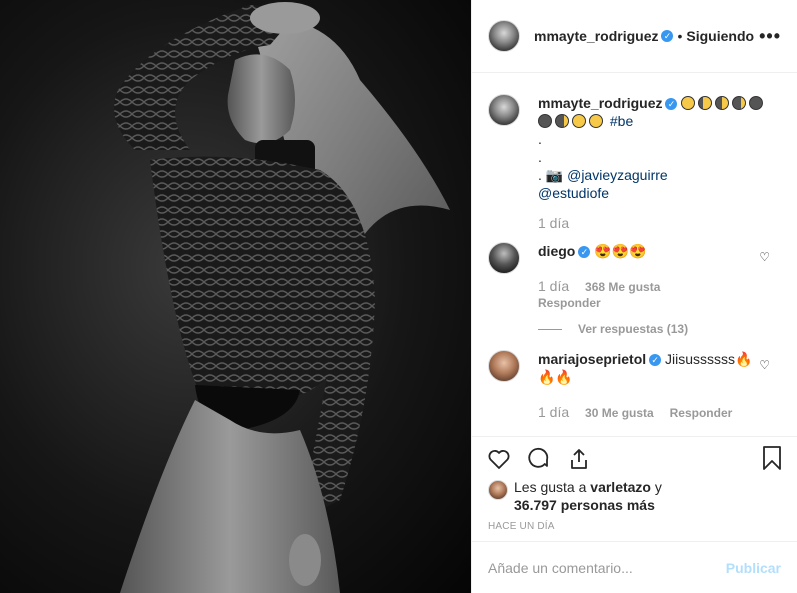 The height and width of the screenshot is (593, 797). What do you see at coordinates (498, 490) in the screenshot?
I see `liker-avatar` at bounding box center [498, 490].